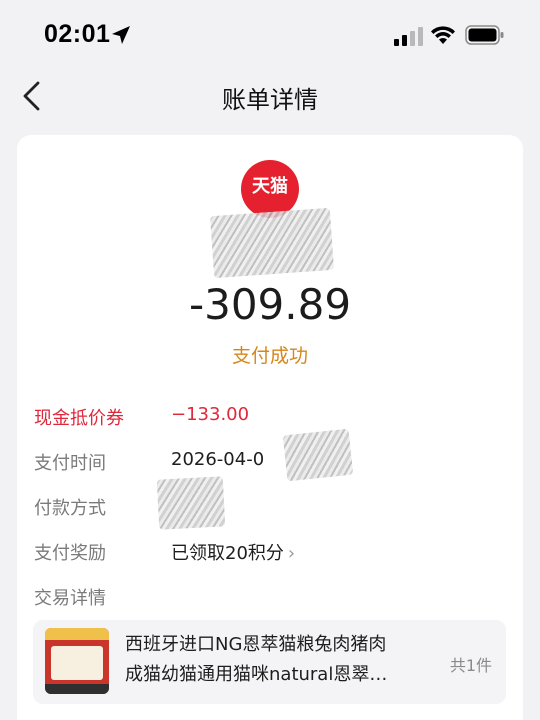  I want to click on row-label-trade-detail: 交易详情, so click(70, 598).